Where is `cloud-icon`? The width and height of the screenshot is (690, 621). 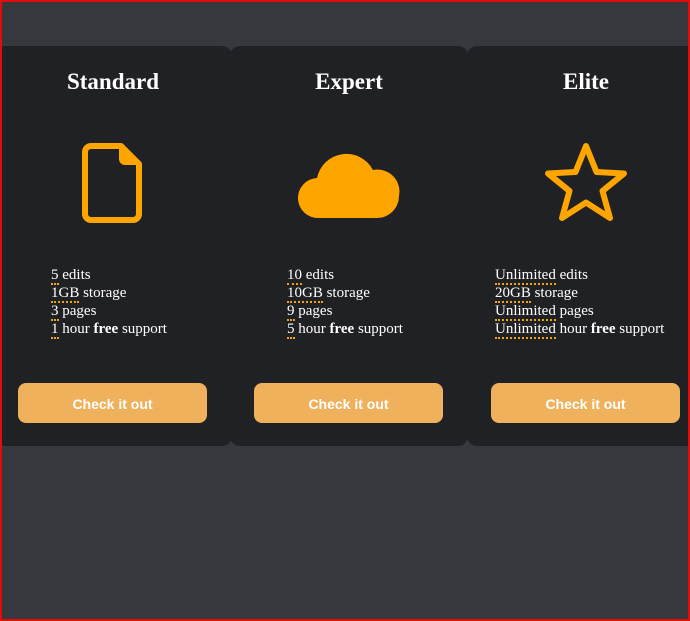
cloud-icon is located at coordinates (348, 186).